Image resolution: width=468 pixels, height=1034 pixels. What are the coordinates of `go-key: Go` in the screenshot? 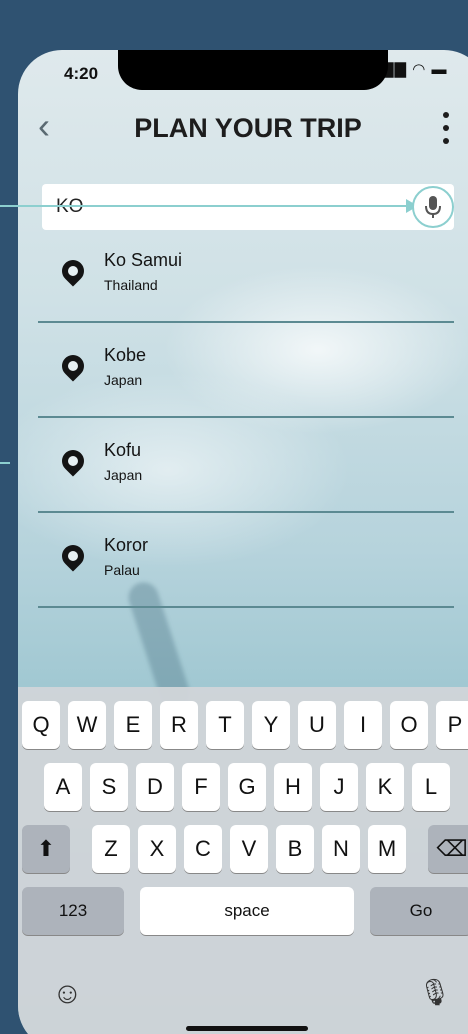 It's located at (419, 911).